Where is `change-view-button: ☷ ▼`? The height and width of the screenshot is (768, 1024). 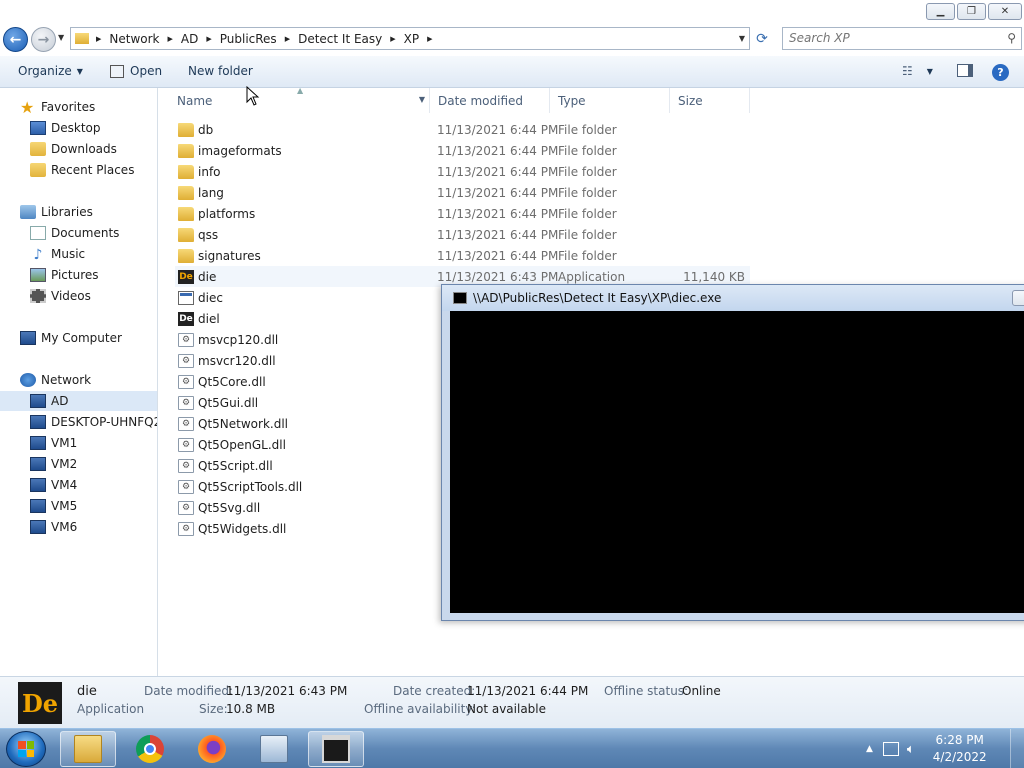
change-view-button: ☷ ▼ is located at coordinates (917, 71).